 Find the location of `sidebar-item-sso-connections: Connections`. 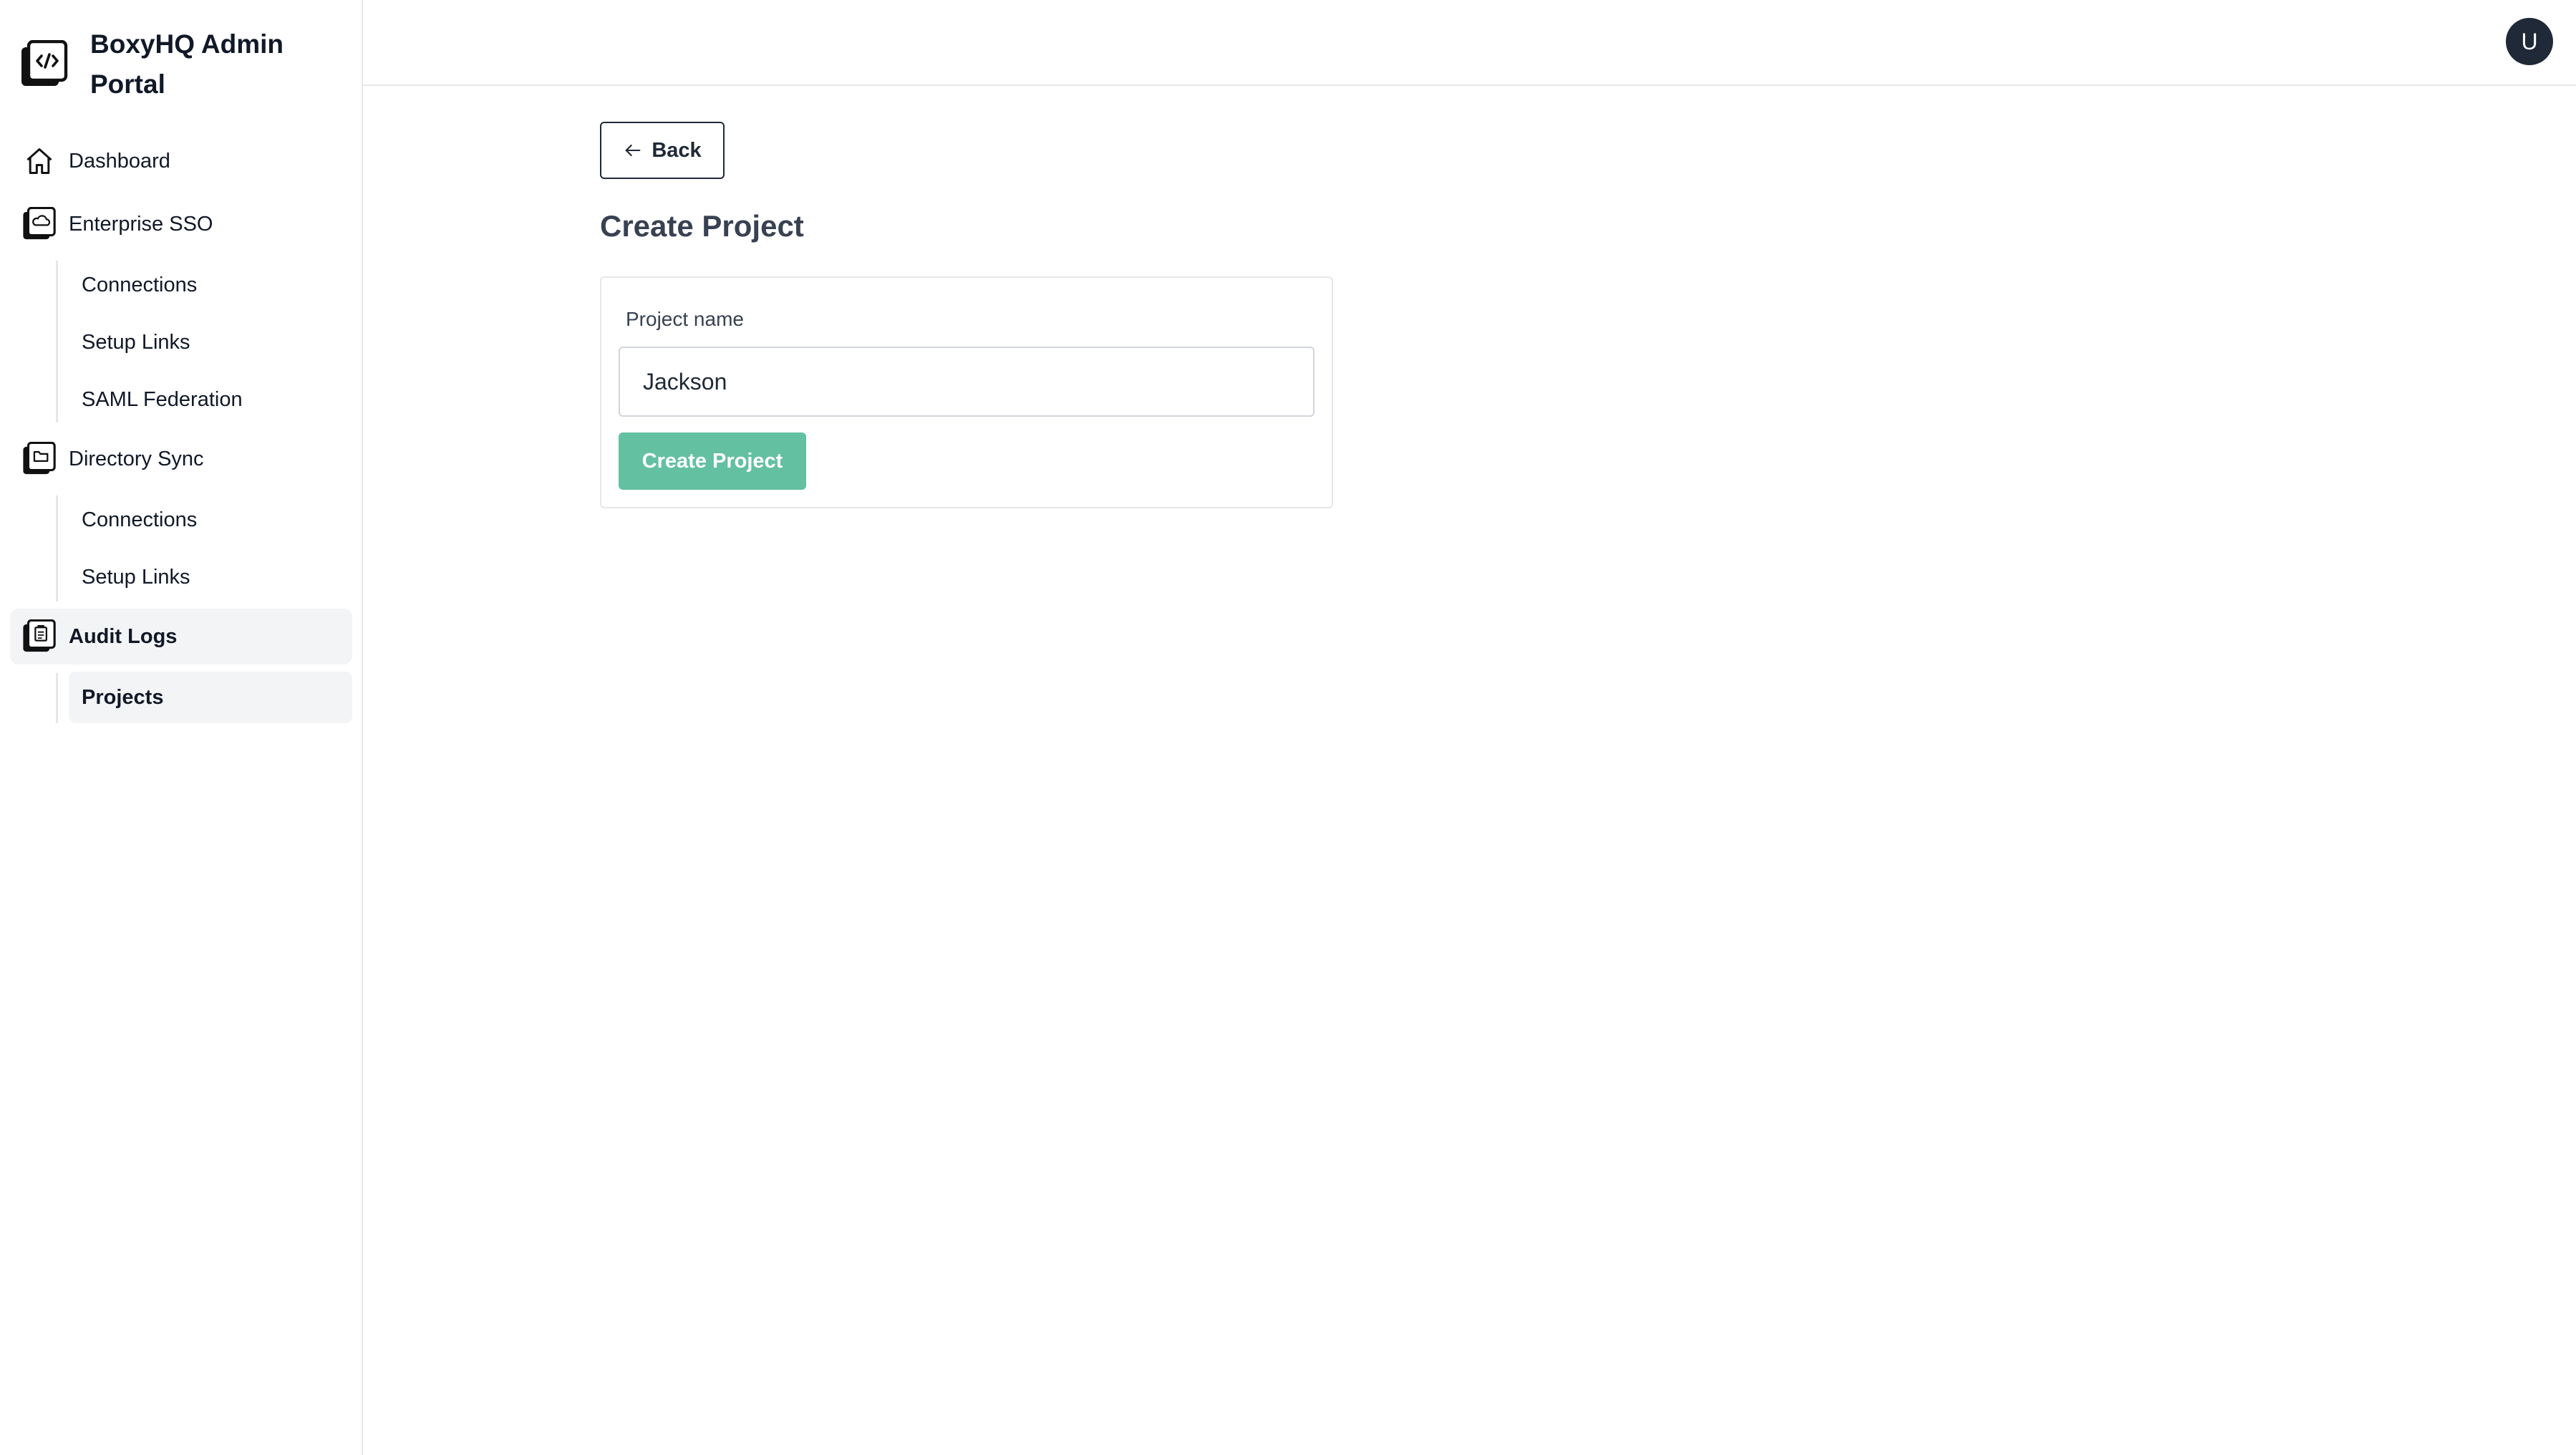

sidebar-item-sso-connections: Connections is located at coordinates (210, 285).